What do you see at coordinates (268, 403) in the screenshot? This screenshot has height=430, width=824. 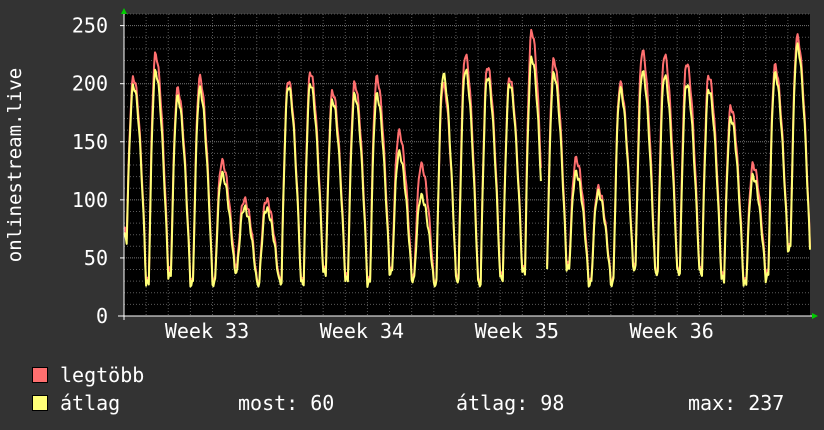 I see `stat-most-label: most:` at bounding box center [268, 403].